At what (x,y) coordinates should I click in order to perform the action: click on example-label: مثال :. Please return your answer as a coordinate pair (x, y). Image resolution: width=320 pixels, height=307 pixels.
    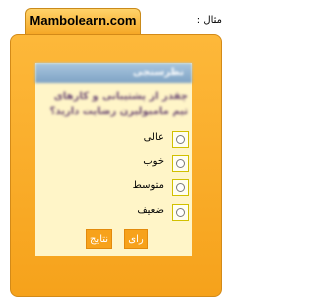
    Looking at the image, I should click on (209, 20).